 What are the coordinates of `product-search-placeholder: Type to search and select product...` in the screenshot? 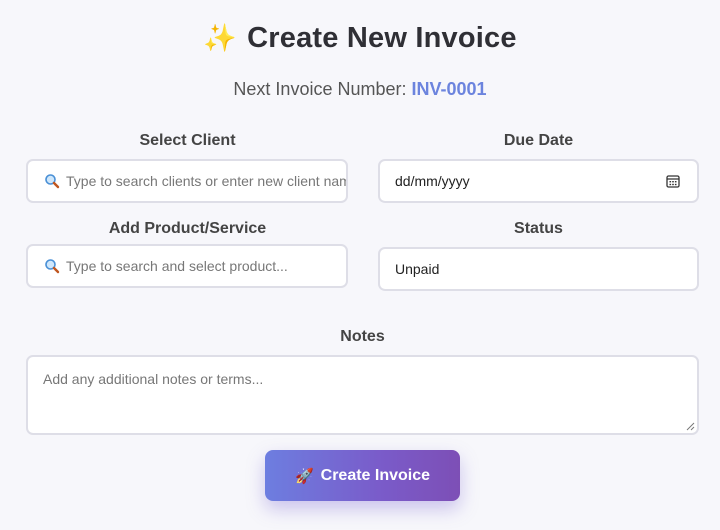 It's located at (177, 266).